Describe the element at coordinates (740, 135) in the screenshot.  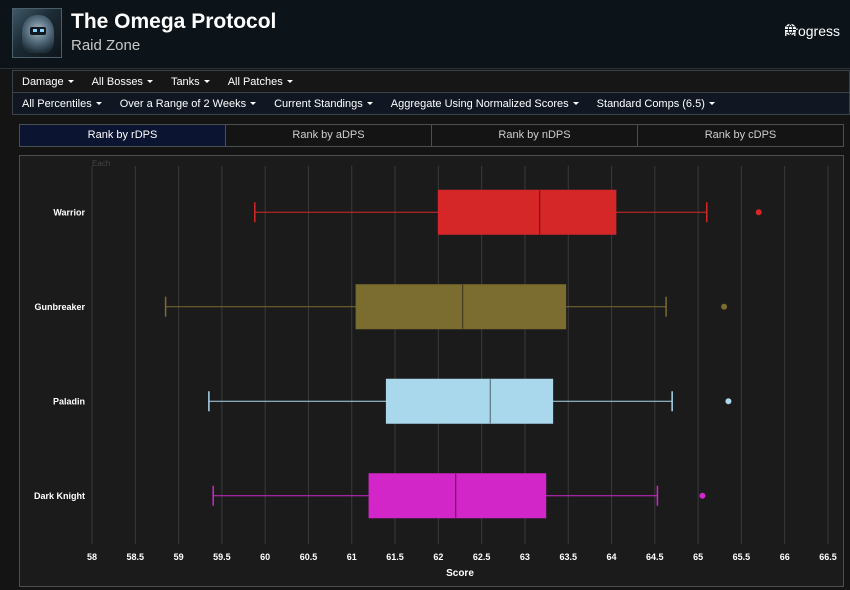
I see `tab-cdps: Rank by cDPS` at that location.